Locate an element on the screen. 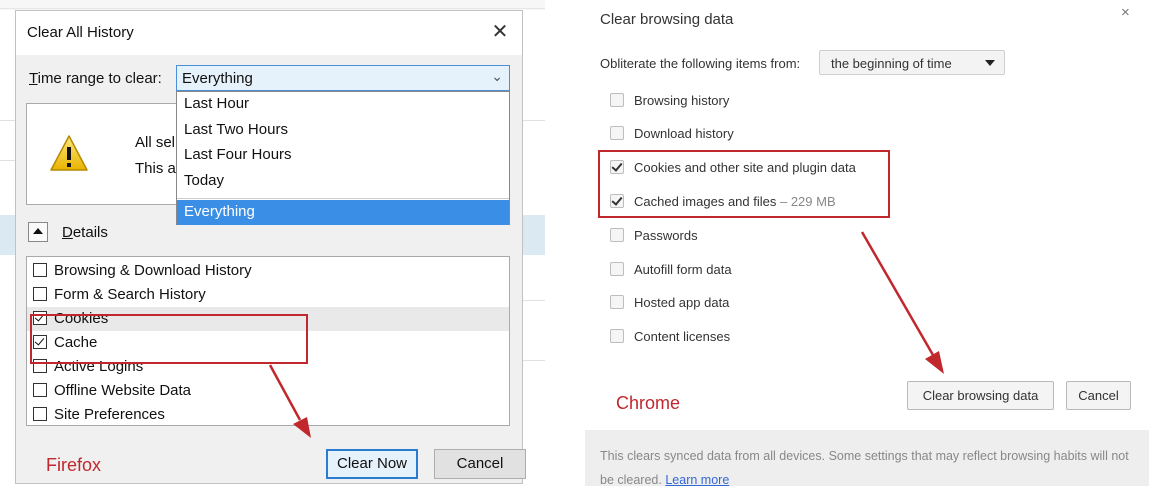 Image resolution: width=1149 pixels, height=492 pixels. list-item-label: Hosted app data is located at coordinates (682, 302).